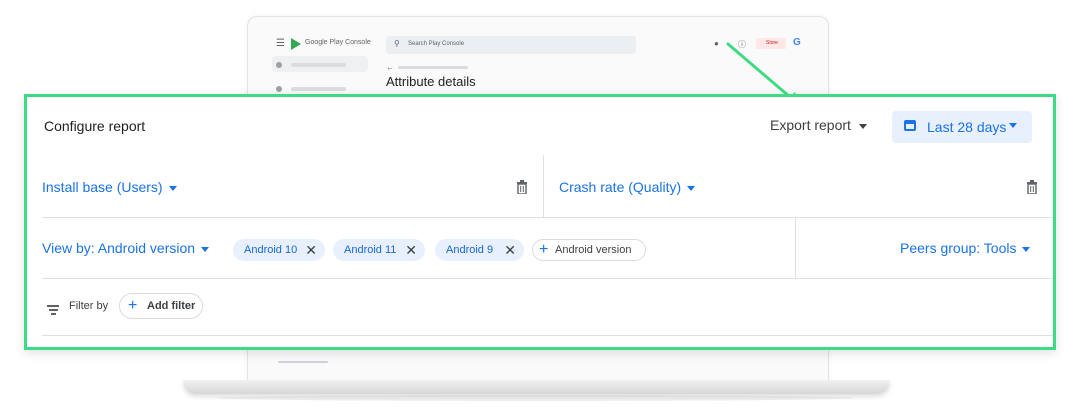 The image size is (1080, 414). I want to click on search-icon: ⚲, so click(397, 43).